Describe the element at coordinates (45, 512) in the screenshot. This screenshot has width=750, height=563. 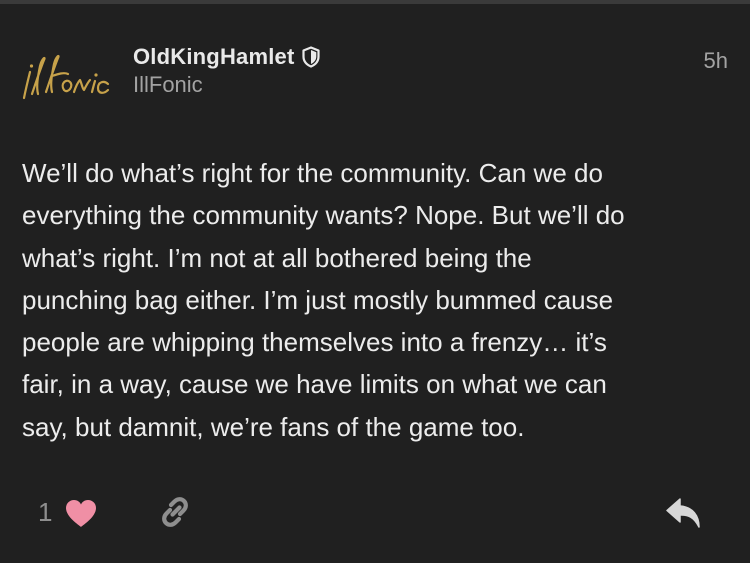
I see `like-count: 1` at that location.